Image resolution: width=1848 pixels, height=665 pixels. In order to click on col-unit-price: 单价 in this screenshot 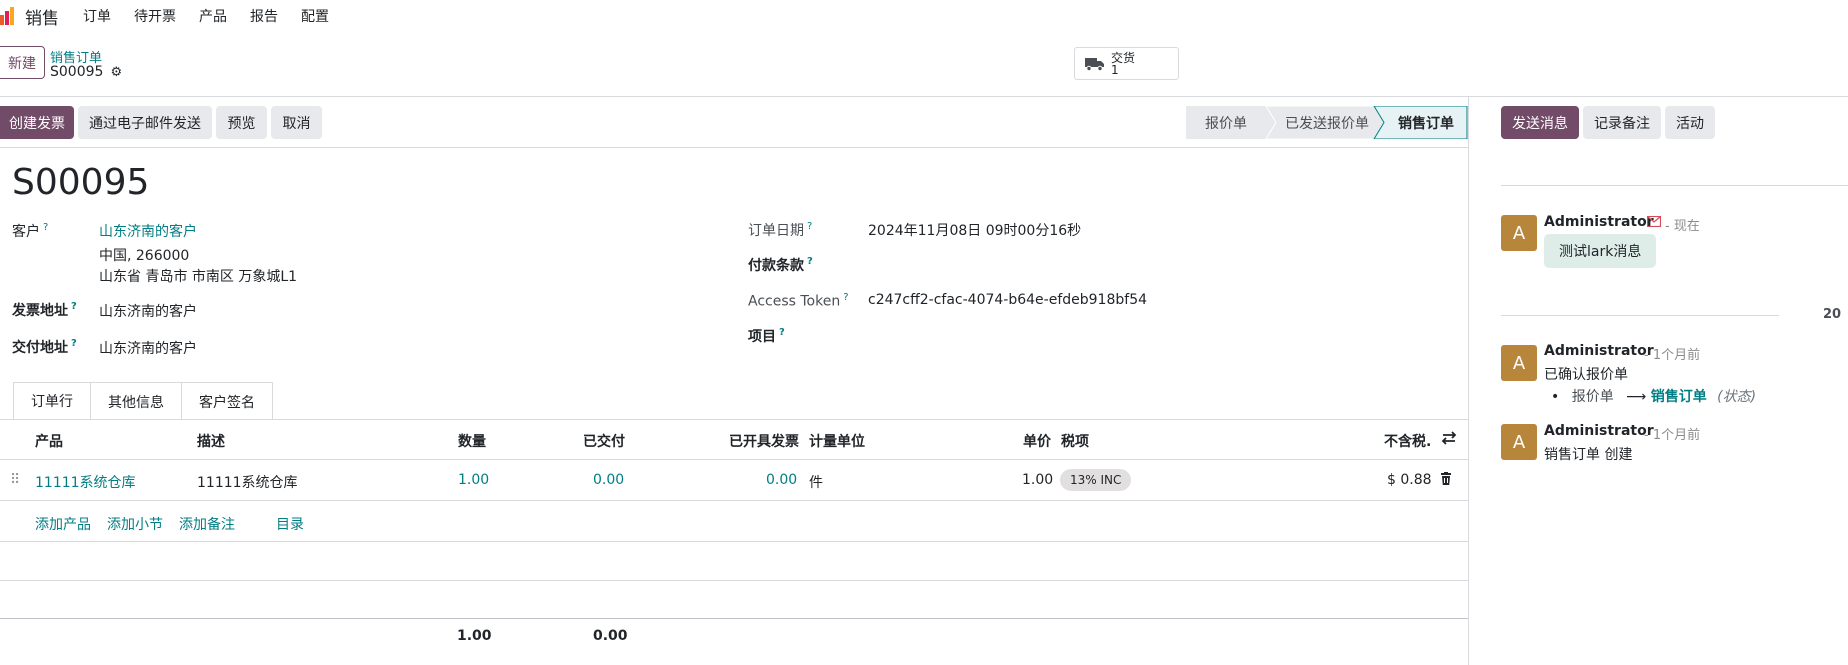, I will do `click(1037, 441)`.